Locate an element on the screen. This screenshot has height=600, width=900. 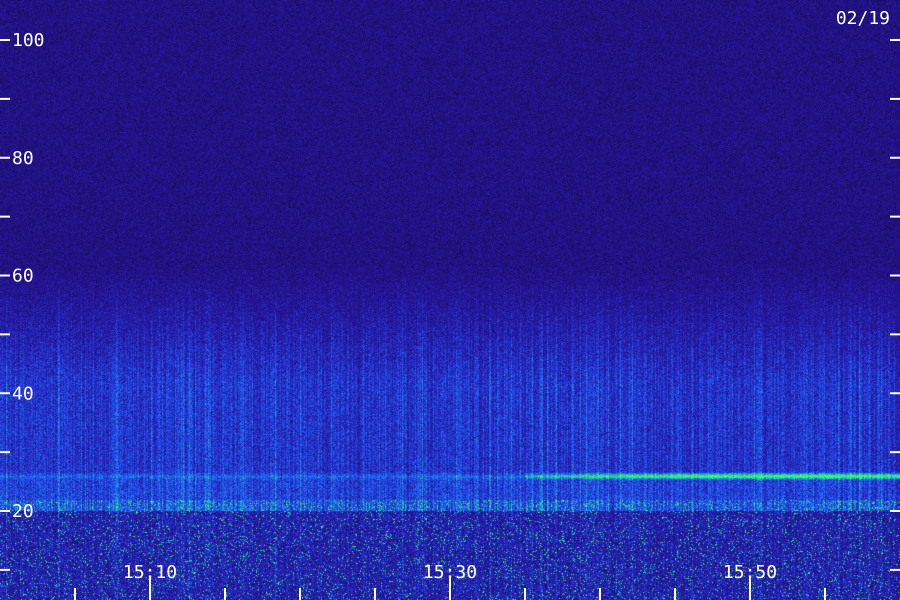
x-tick-label: 15:10 is located at coordinates (150, 572).